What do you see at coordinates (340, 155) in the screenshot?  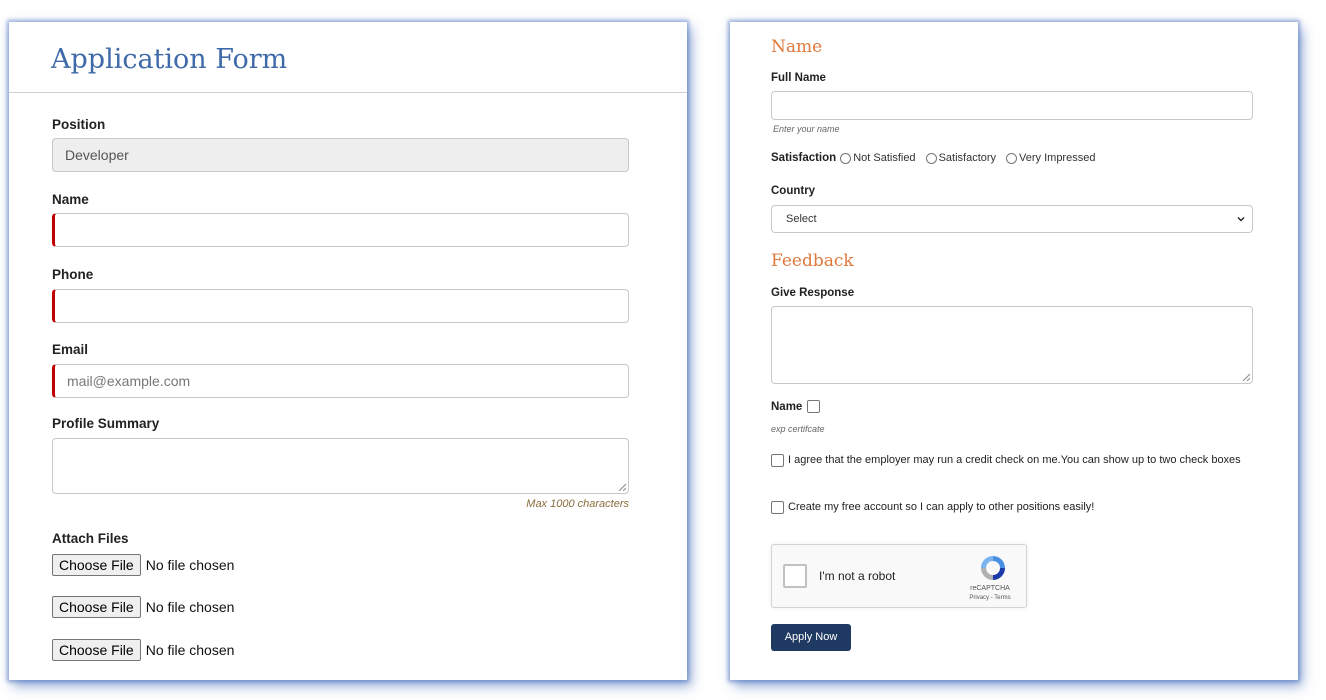 I see `position-input: Developer` at bounding box center [340, 155].